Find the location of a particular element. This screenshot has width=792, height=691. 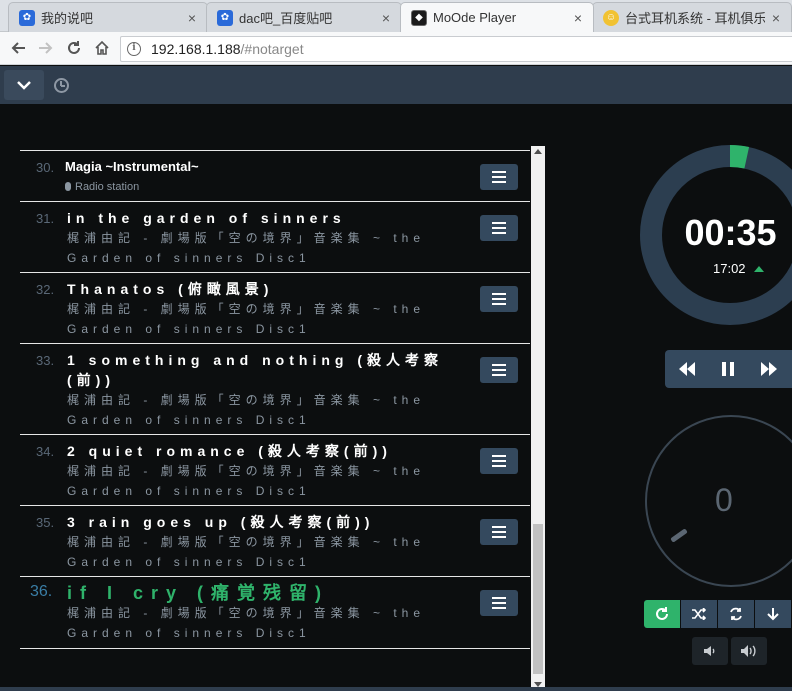

home-button is located at coordinates (102, 48).